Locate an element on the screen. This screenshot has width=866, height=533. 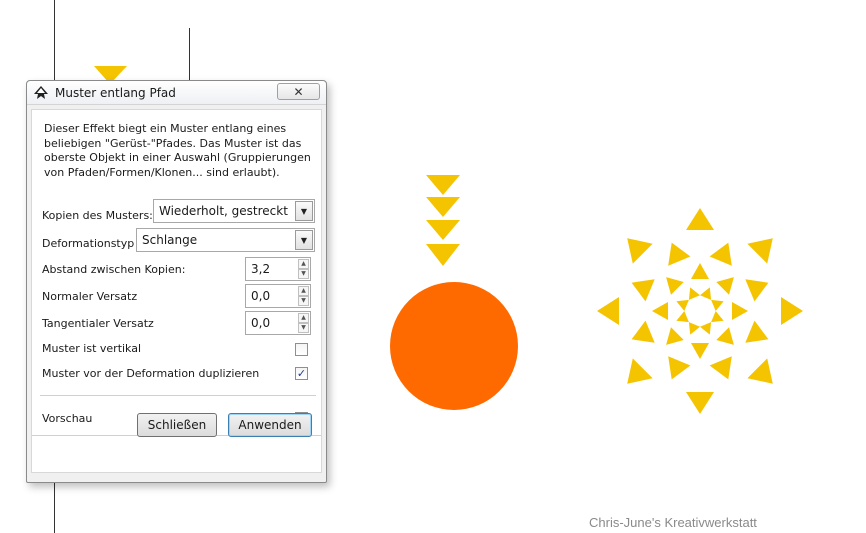
tangential-offset-spinbox: 0,0 ▲ ▼ is located at coordinates (278, 323).